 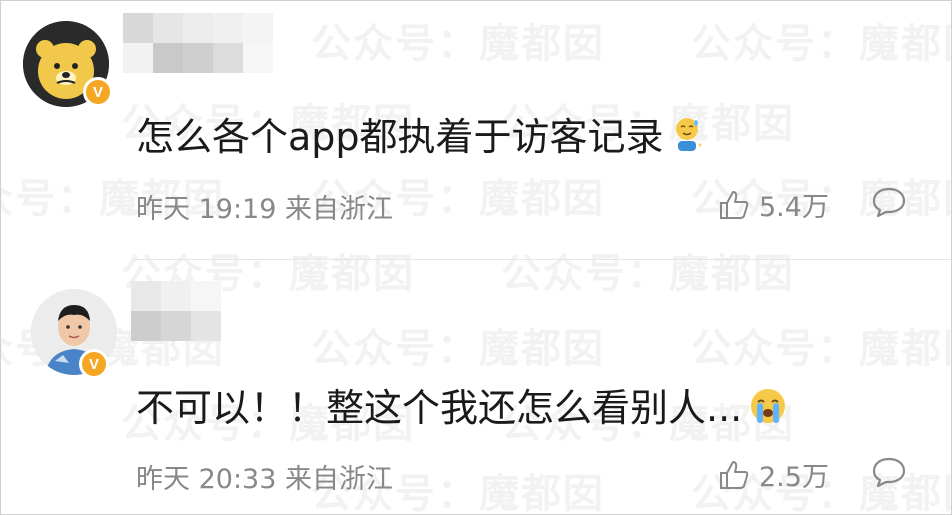 What do you see at coordinates (794, 207) in the screenshot?
I see `like-count: 5.4万` at bounding box center [794, 207].